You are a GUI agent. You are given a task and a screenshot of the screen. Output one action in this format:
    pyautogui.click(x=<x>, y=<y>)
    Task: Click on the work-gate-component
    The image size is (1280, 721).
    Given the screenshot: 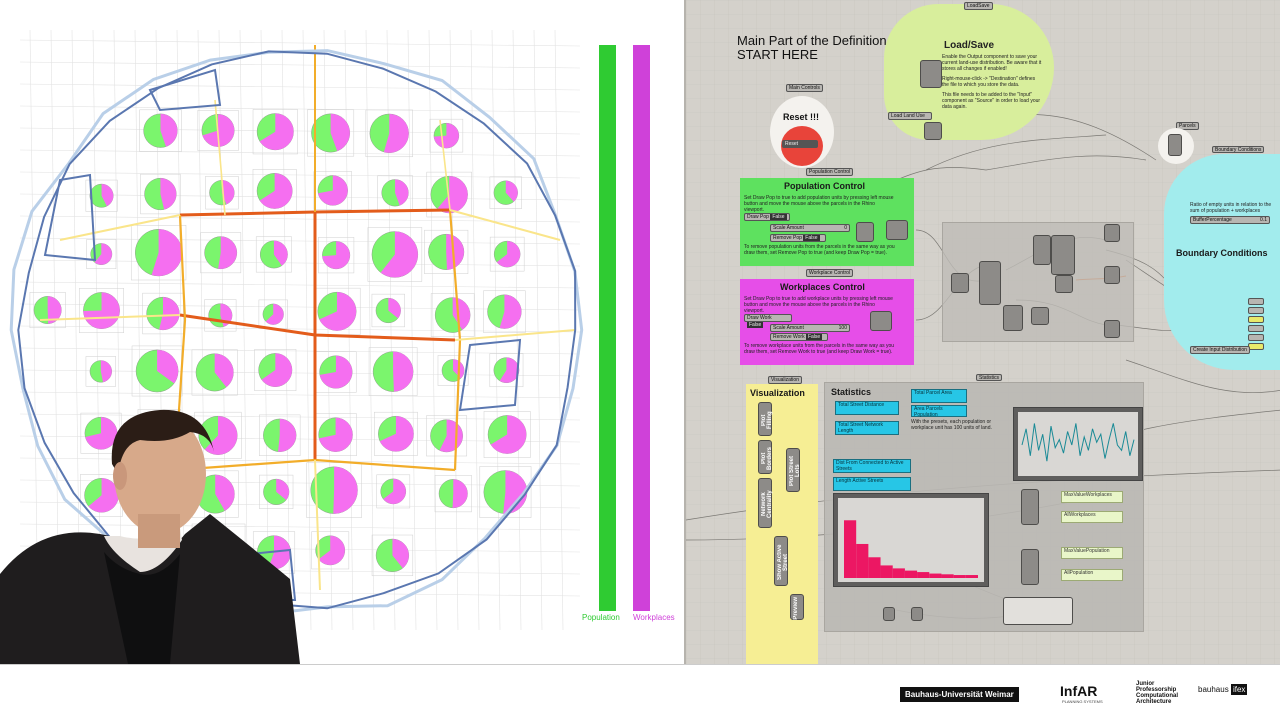 What is the action you would take?
    pyautogui.click(x=881, y=321)
    